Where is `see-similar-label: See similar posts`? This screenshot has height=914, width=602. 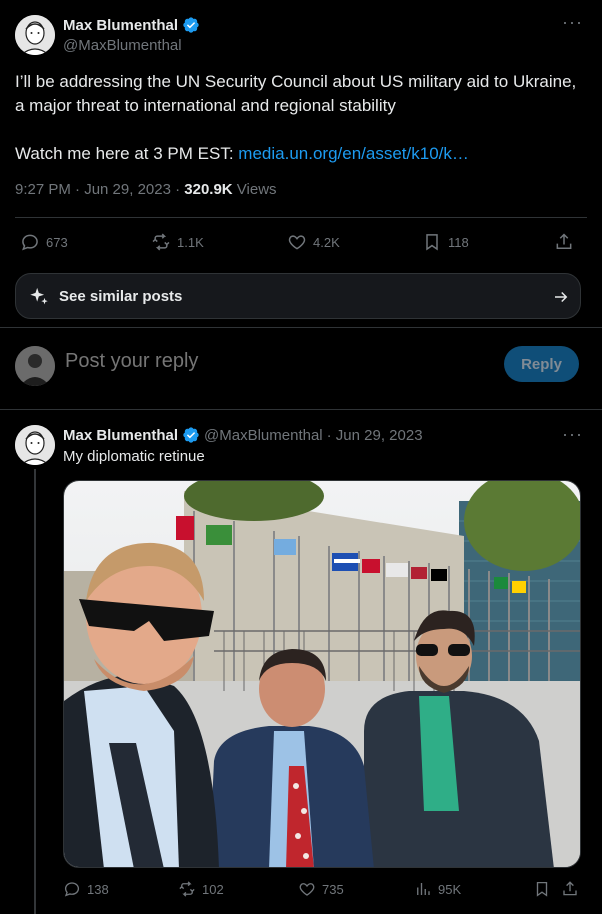 see-similar-label: See similar posts is located at coordinates (121, 296).